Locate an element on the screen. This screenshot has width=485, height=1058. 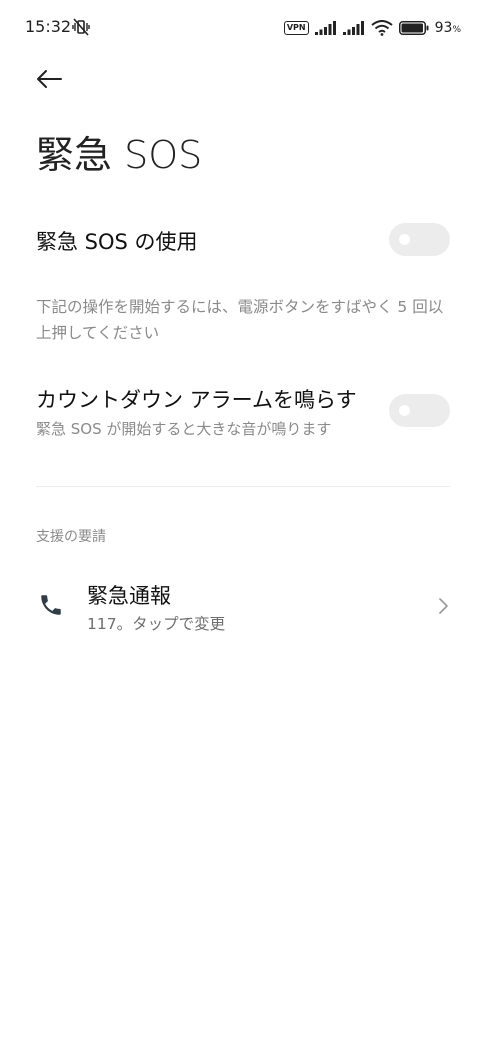
divider is located at coordinates (243, 486).